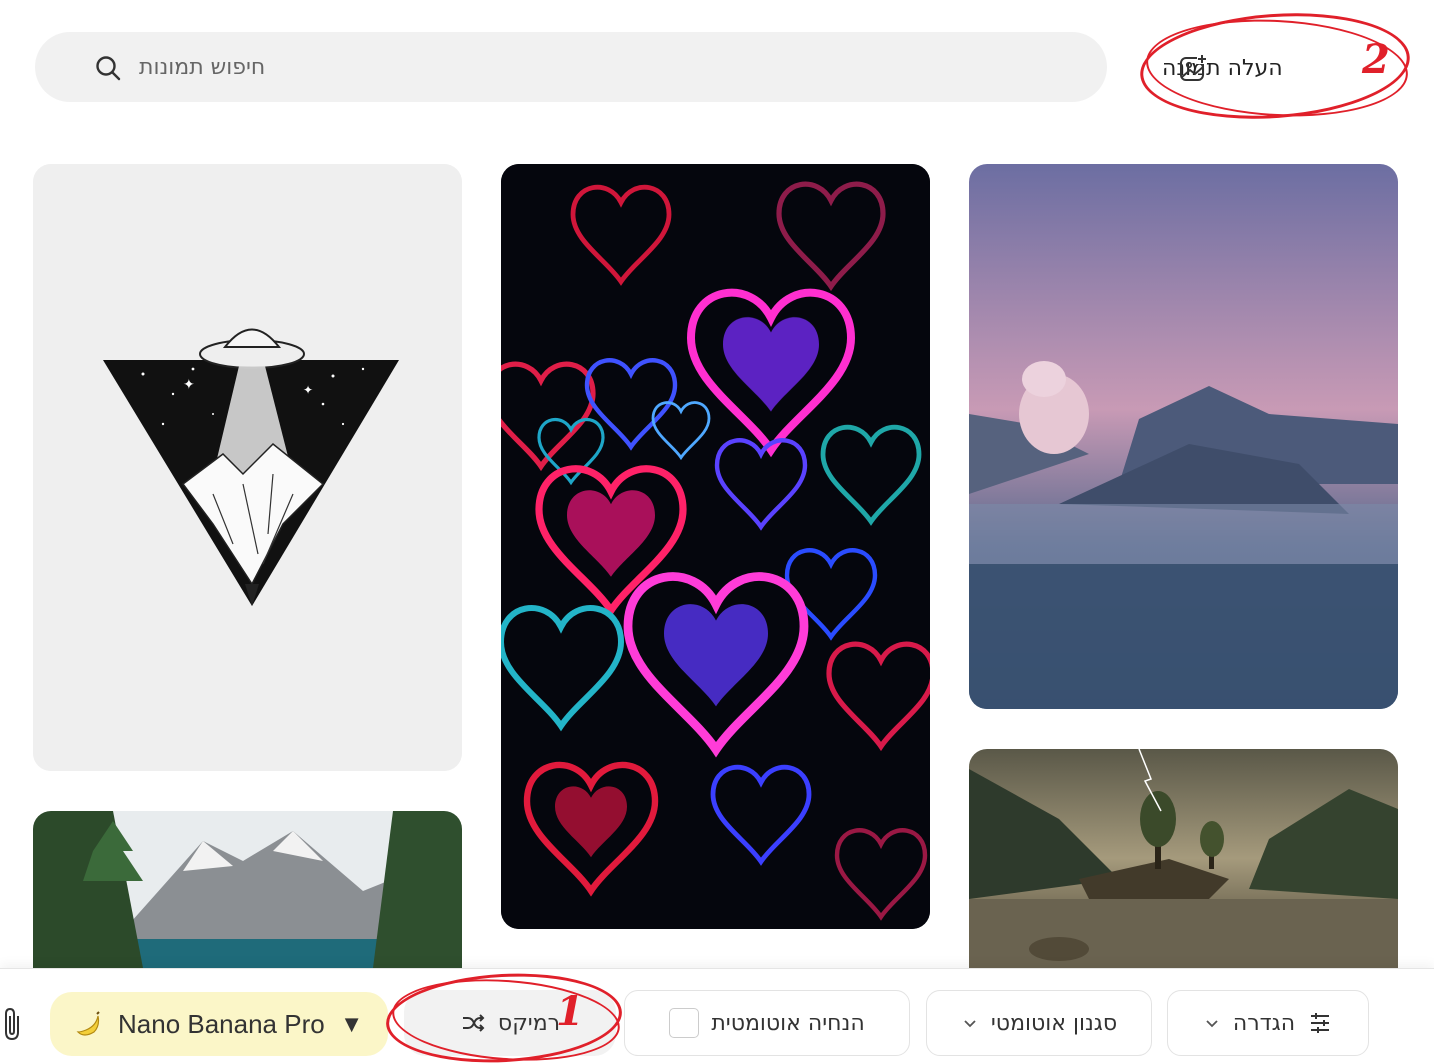 Image resolution: width=1434 pixels, height=1063 pixels. I want to click on auto-style-label: סגנון אוטומטי, so click(1054, 1023).